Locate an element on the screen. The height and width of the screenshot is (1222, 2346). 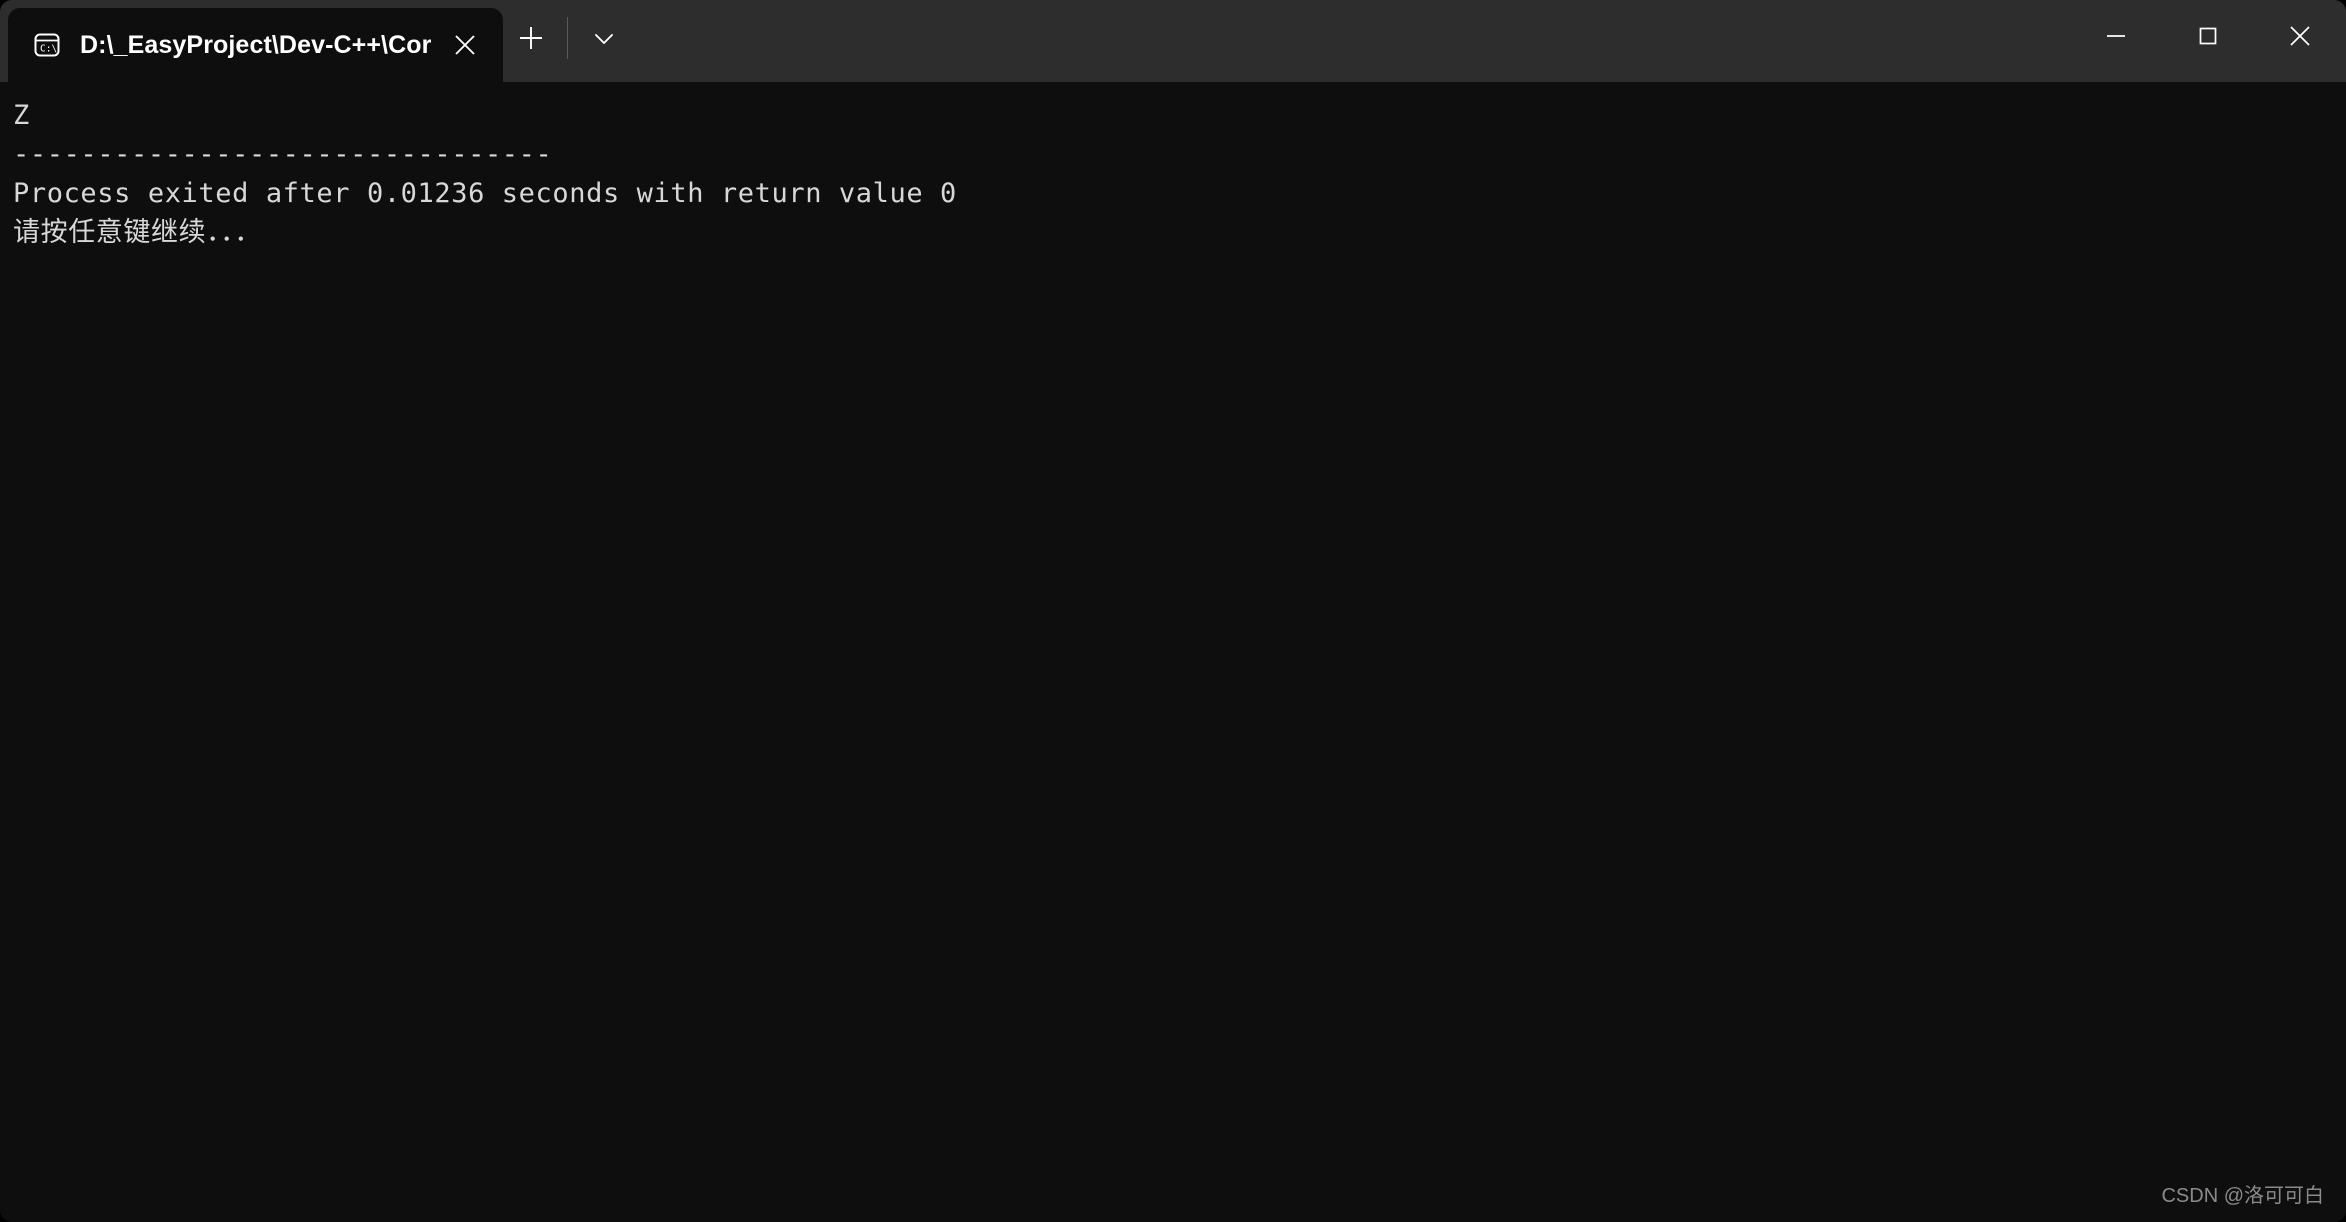
watermark: CSDN @洛可可白 is located at coordinates (2242, 1196).